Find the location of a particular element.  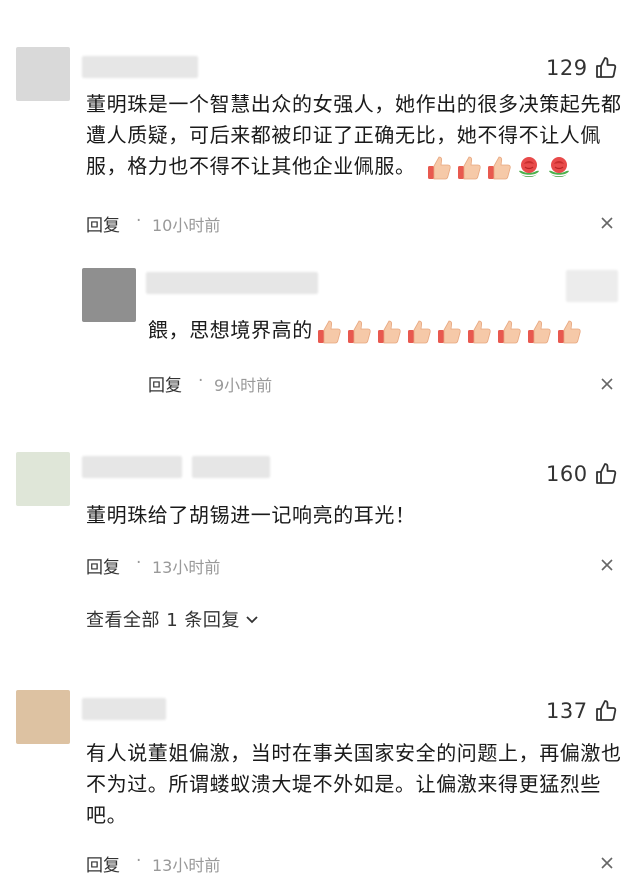

view-all-replies-link: 查看全部 1 条回复 is located at coordinates (173, 619).